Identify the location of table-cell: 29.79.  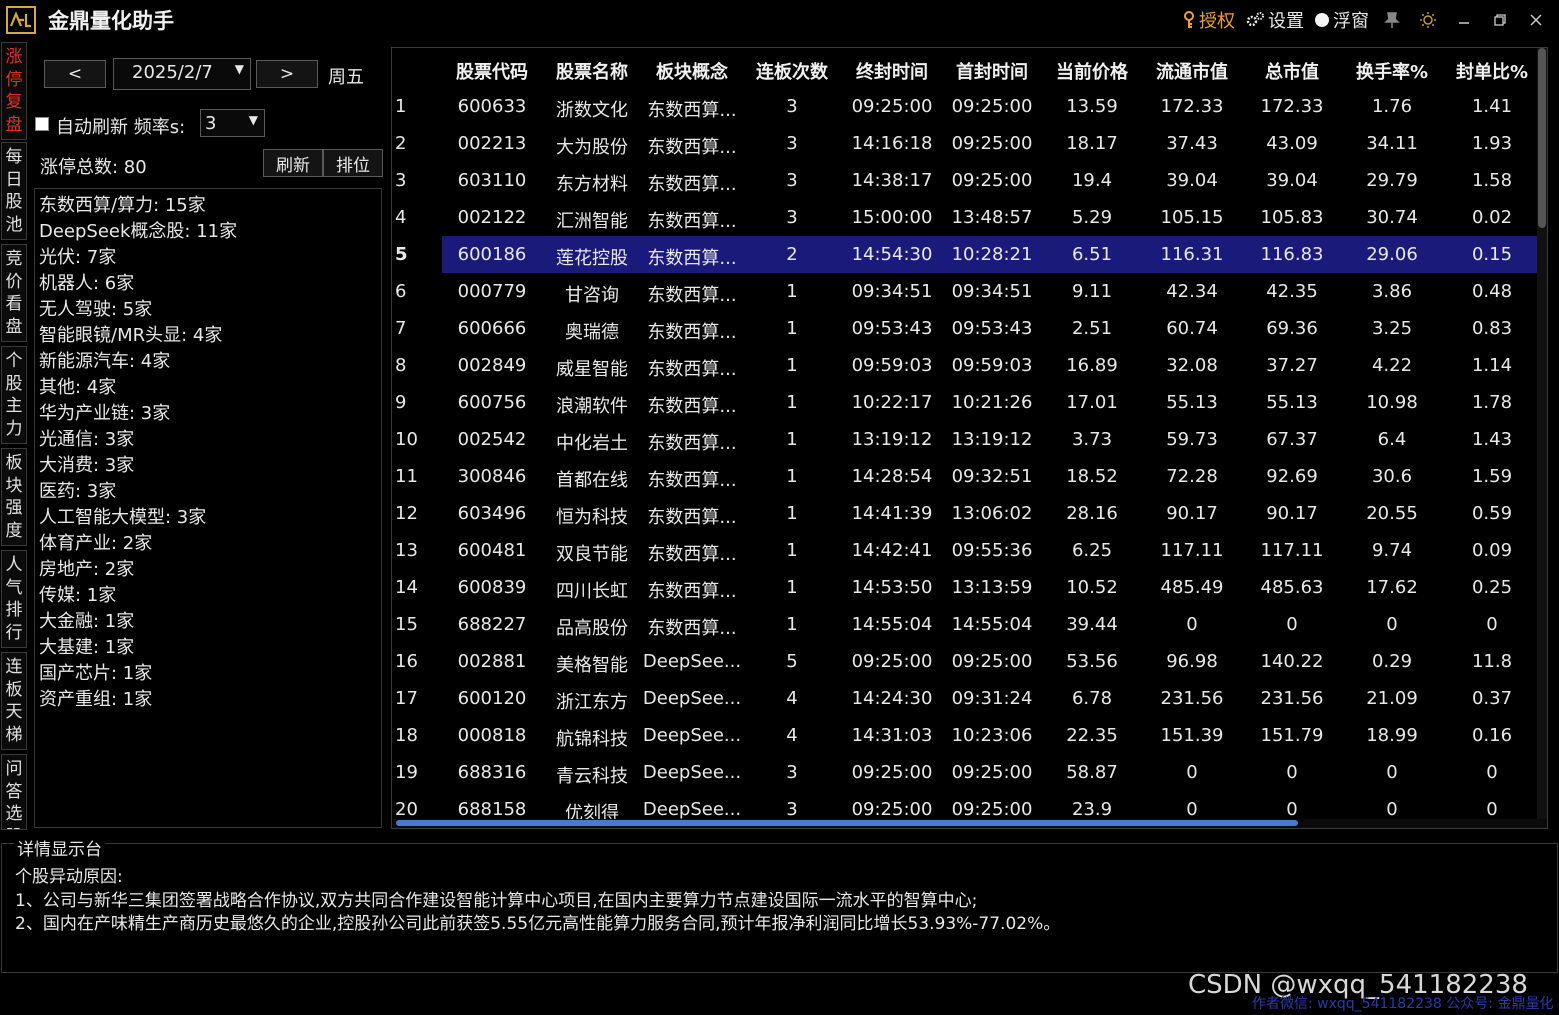
(1392, 180).